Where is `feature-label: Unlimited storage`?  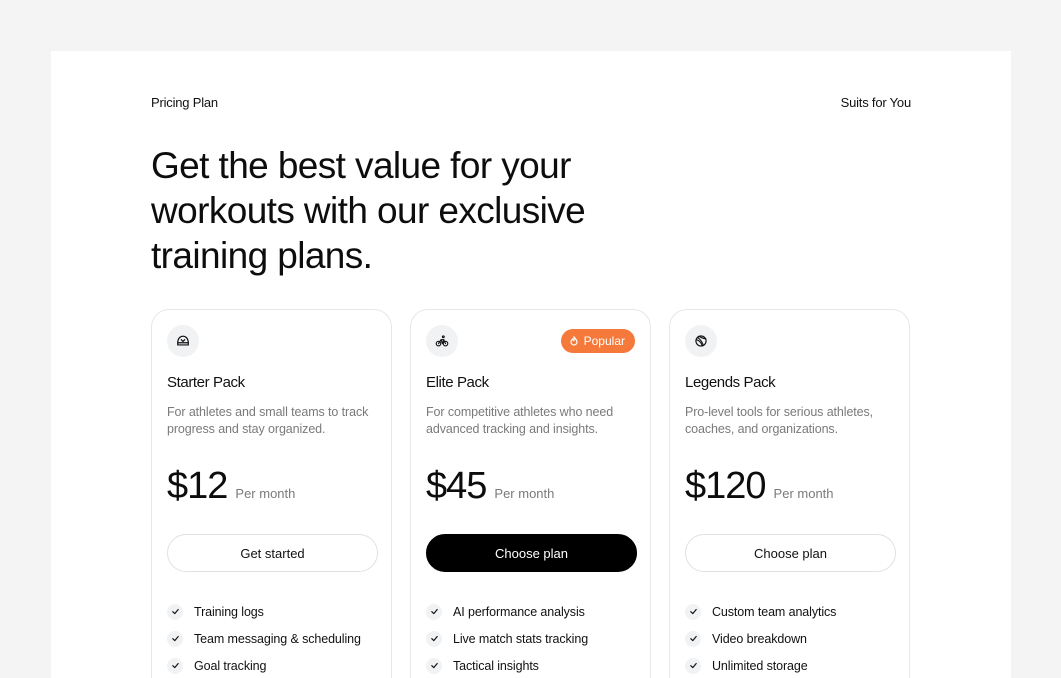
feature-label: Unlimited storage is located at coordinates (760, 665).